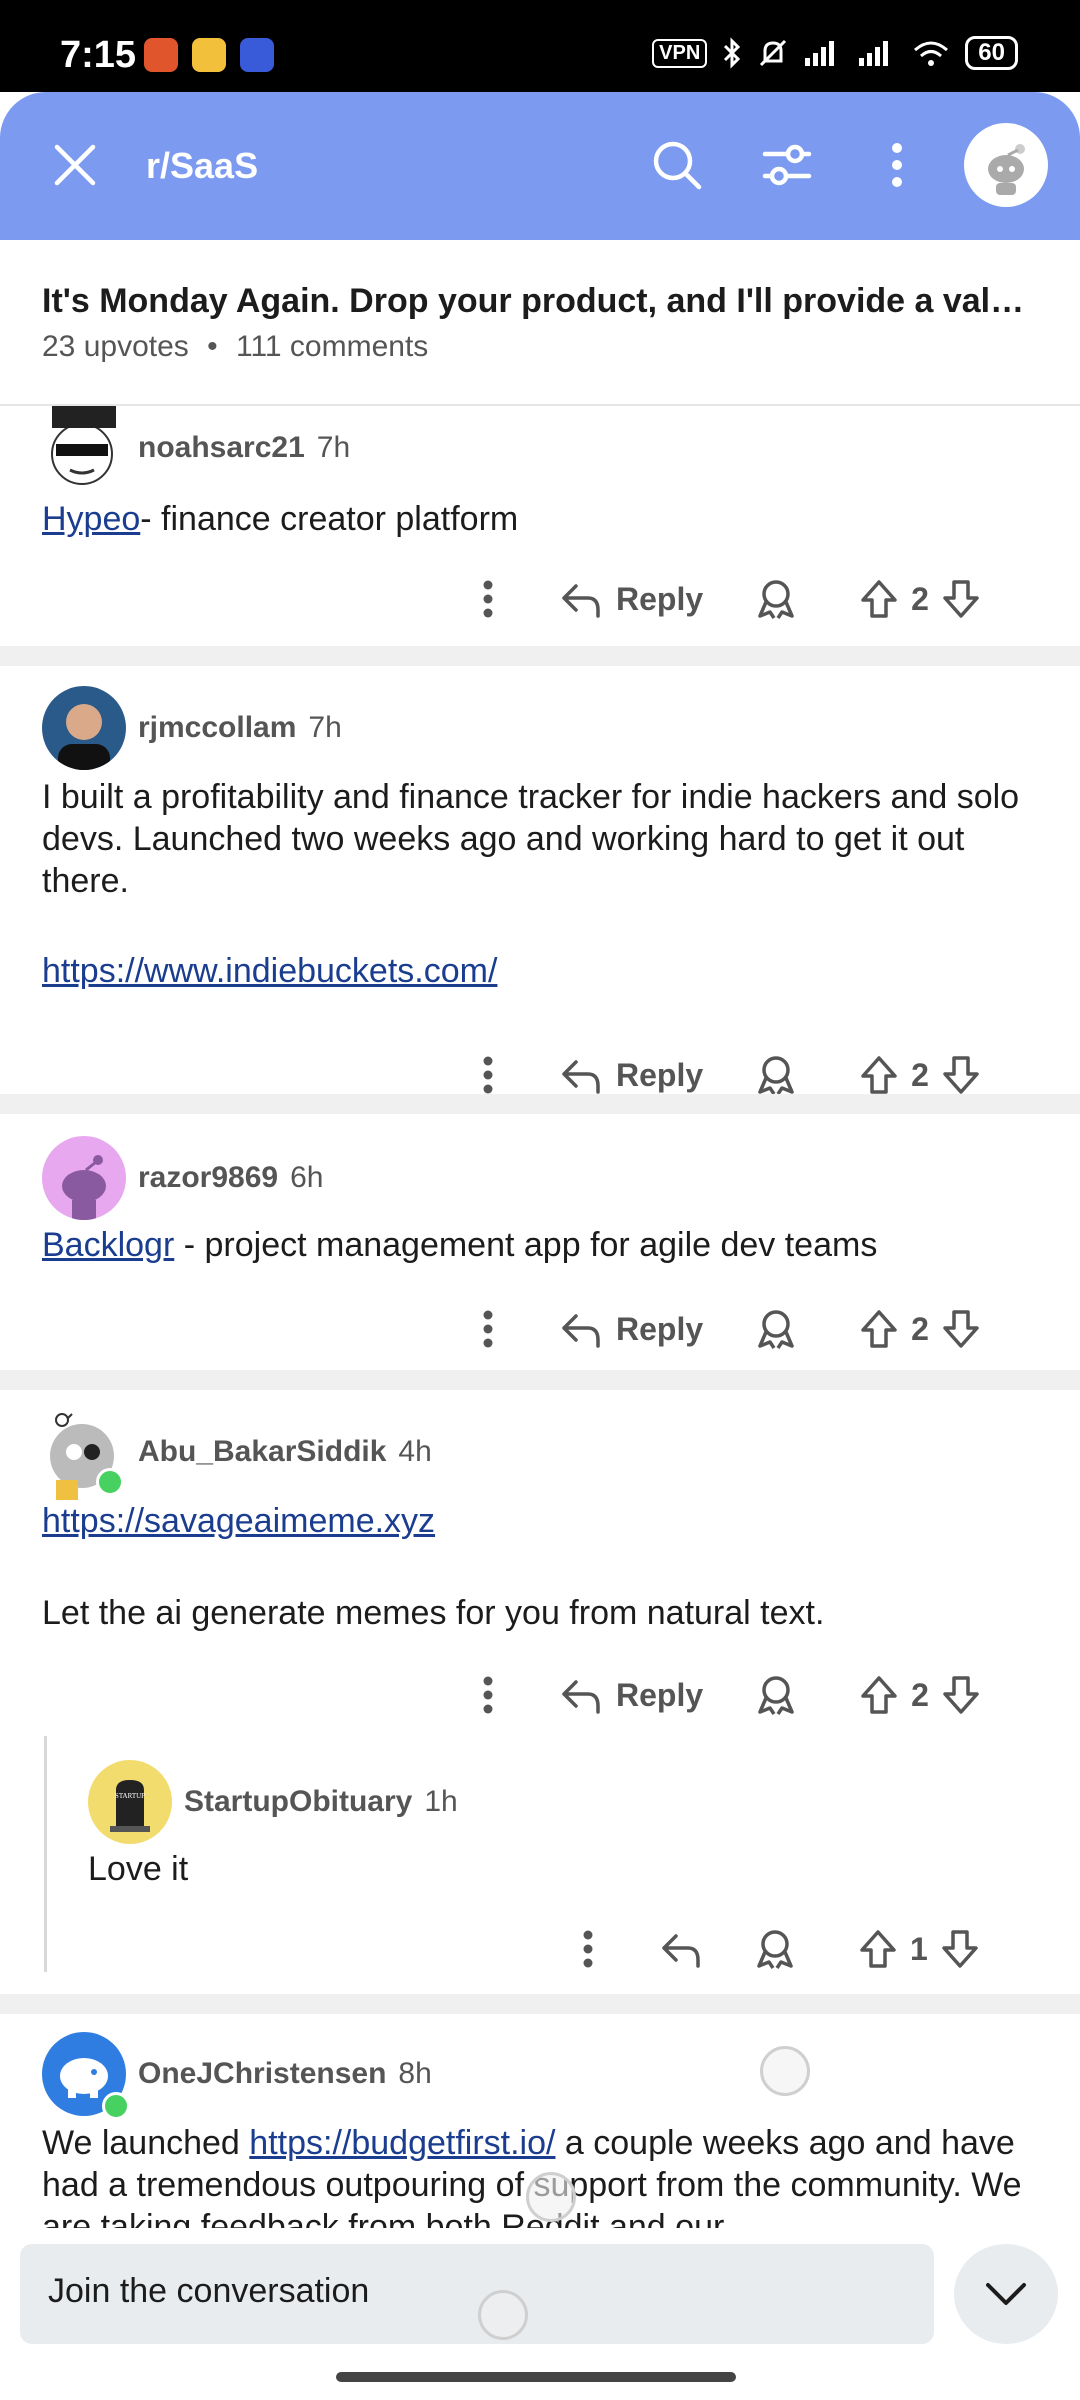 The height and width of the screenshot is (2400, 1080). Describe the element at coordinates (329, 519) in the screenshot. I see `comment-text: - finance creator platform` at that location.